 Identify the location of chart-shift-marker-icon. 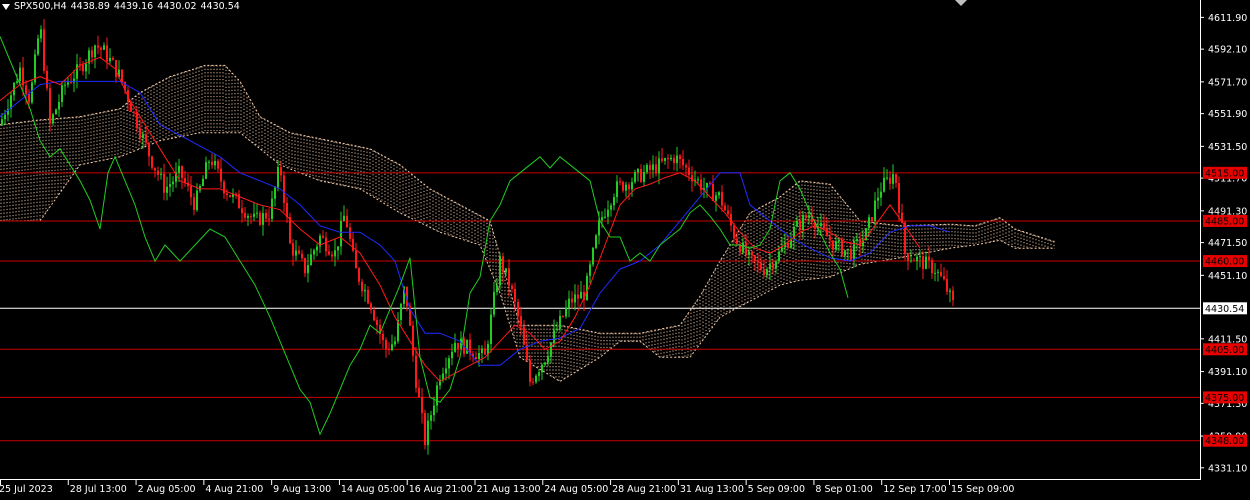
(961, 3).